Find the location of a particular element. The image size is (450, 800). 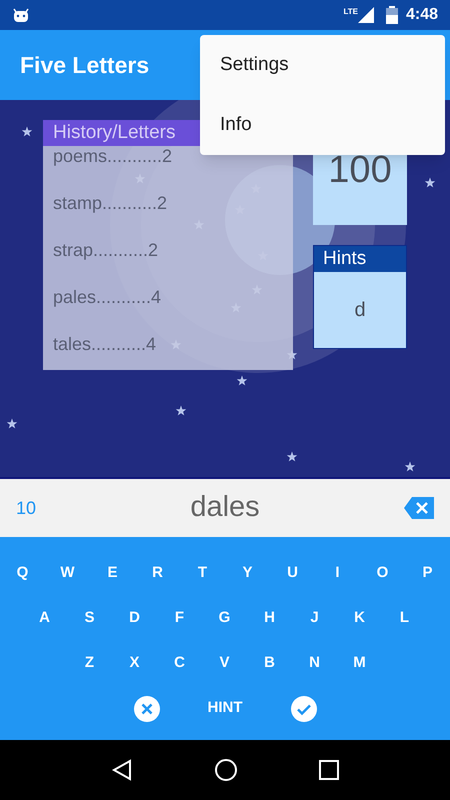

recents-button is located at coordinates (329, 770).